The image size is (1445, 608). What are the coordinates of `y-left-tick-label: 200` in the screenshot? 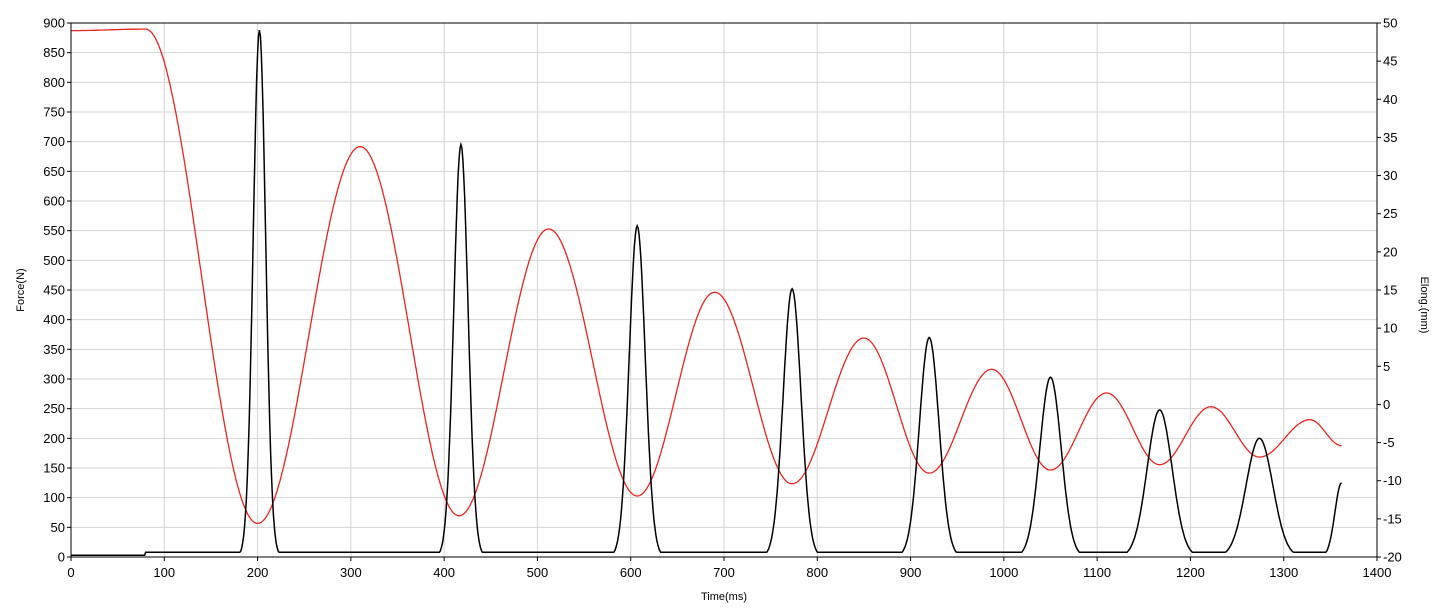 It's located at (54, 438).